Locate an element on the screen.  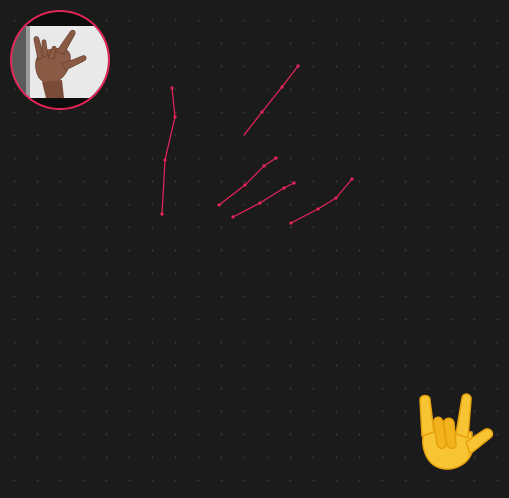
index-finger-line is located at coordinates (271, 100).